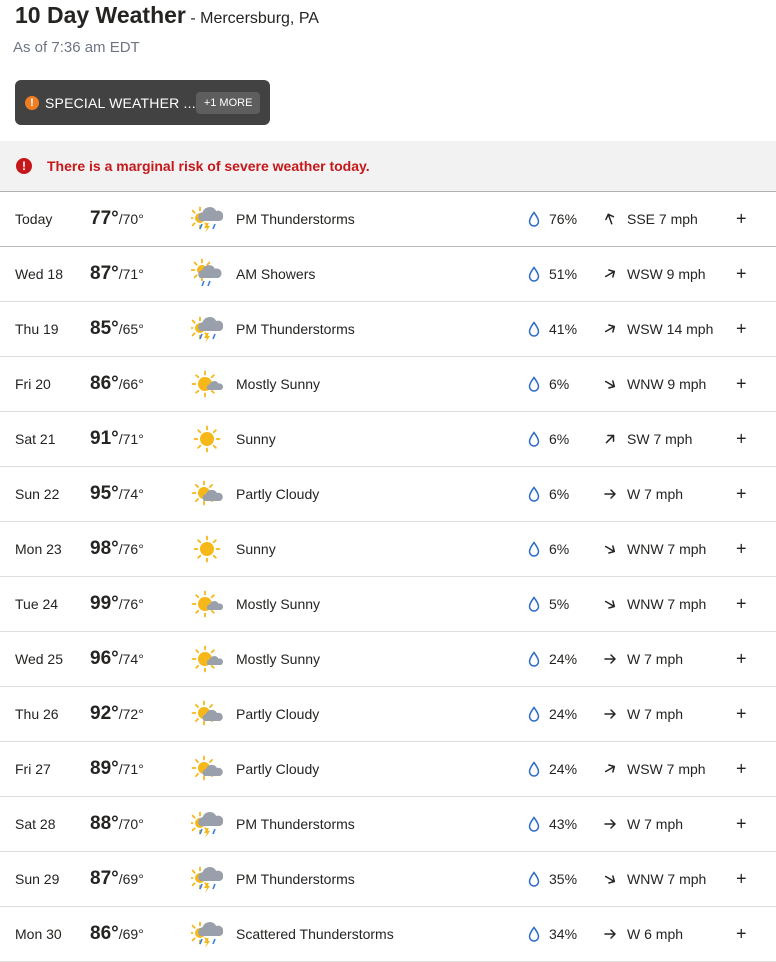 This screenshot has width=776, height=962. Describe the element at coordinates (559, 494) in the screenshot. I see `precip-chance: 6%` at that location.